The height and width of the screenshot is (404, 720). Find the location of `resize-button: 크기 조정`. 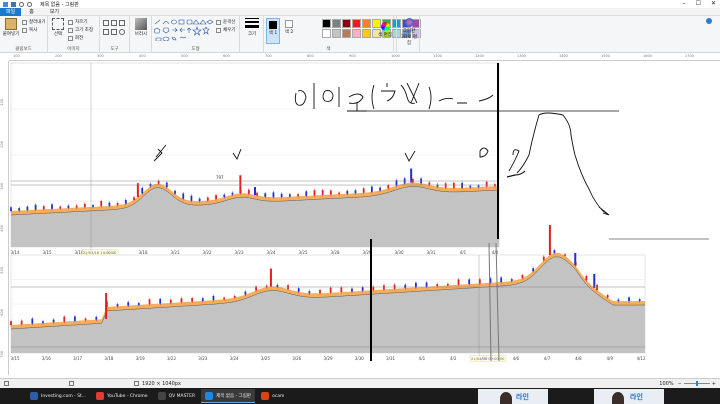

resize-button: 크기 조정 is located at coordinates (80, 30).